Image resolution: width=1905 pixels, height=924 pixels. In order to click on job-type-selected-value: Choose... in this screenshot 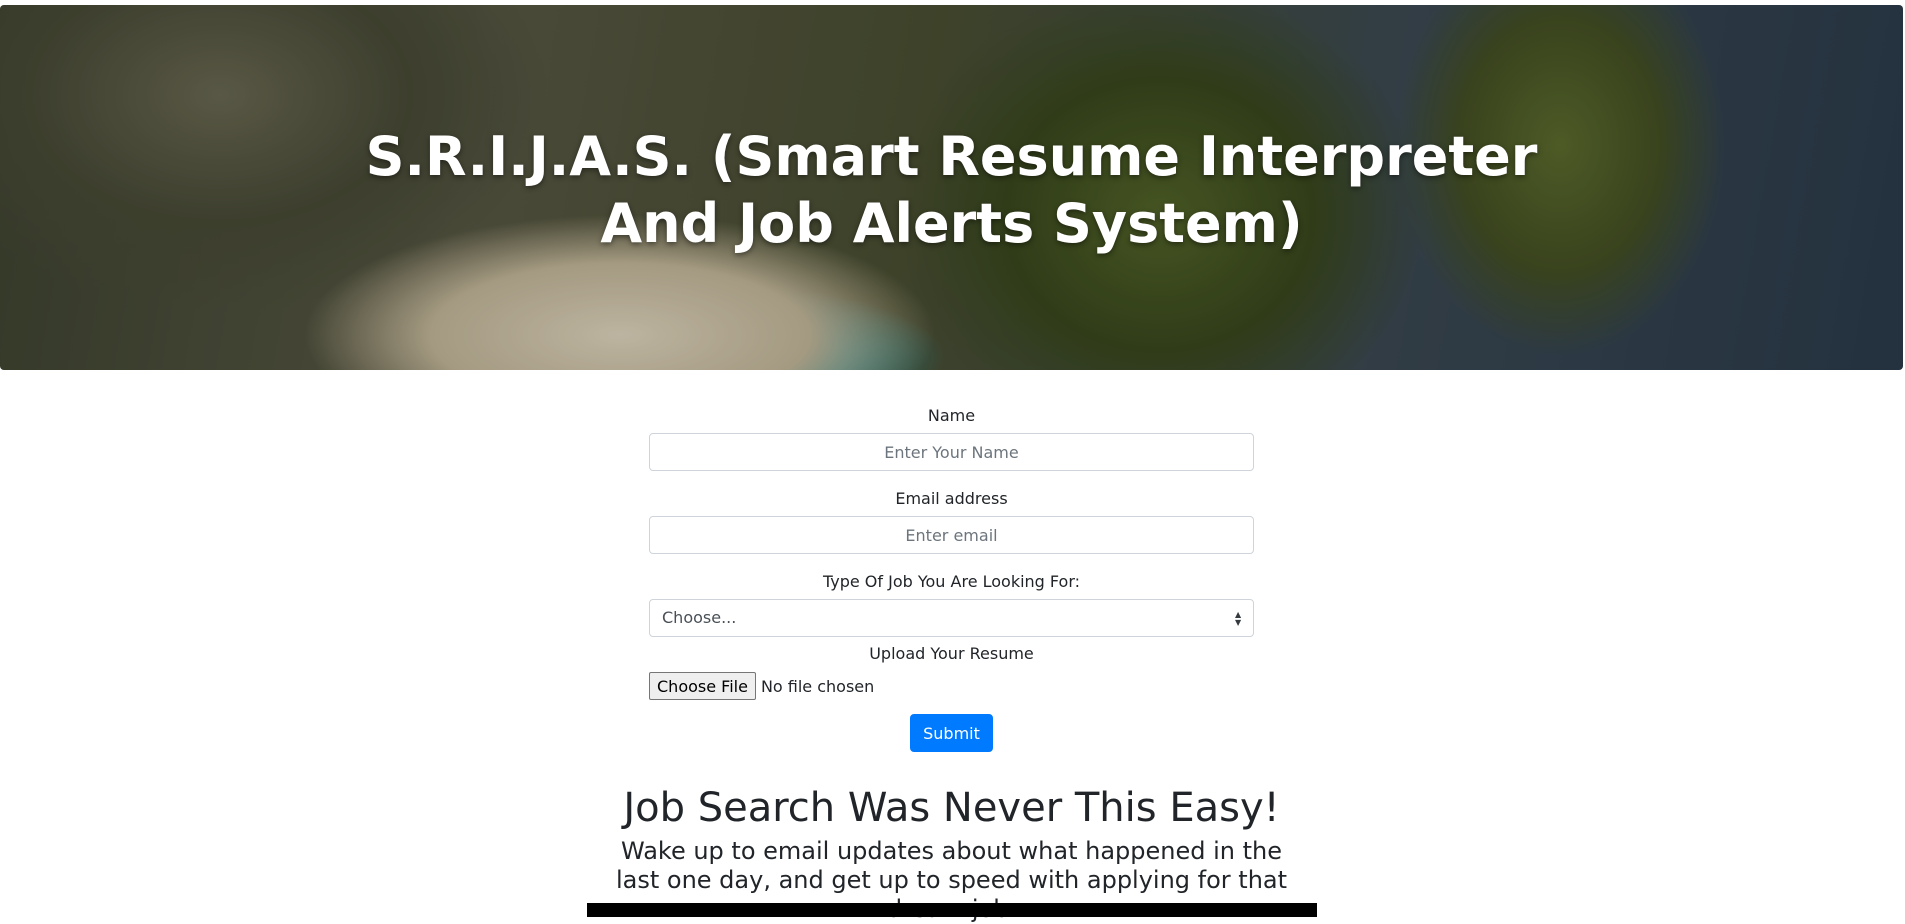, I will do `click(699, 617)`.